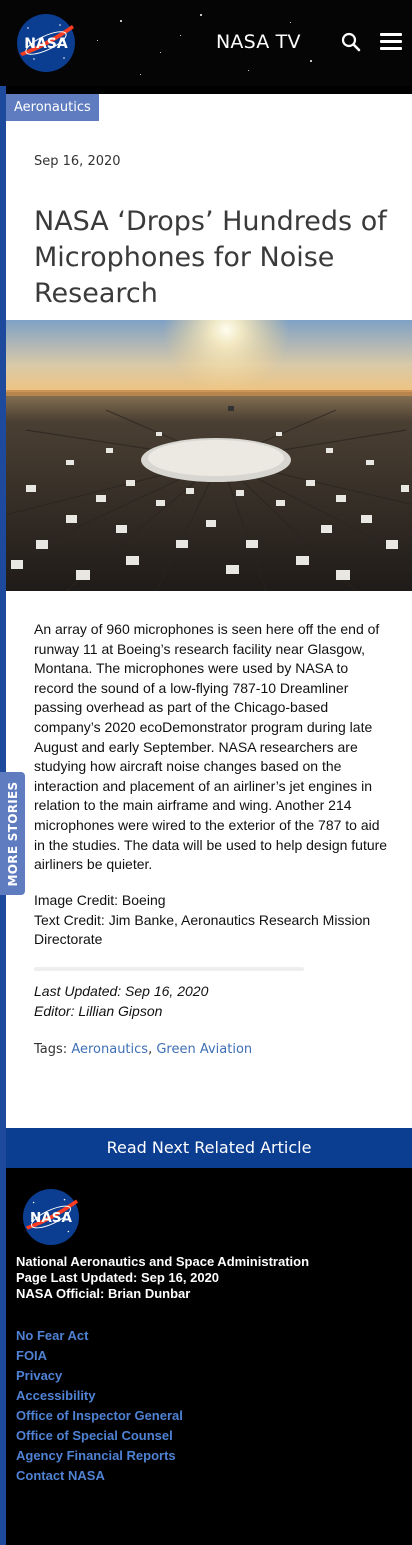  What do you see at coordinates (99, 1376) in the screenshot?
I see `footer-link-privacy: Privacy` at bounding box center [99, 1376].